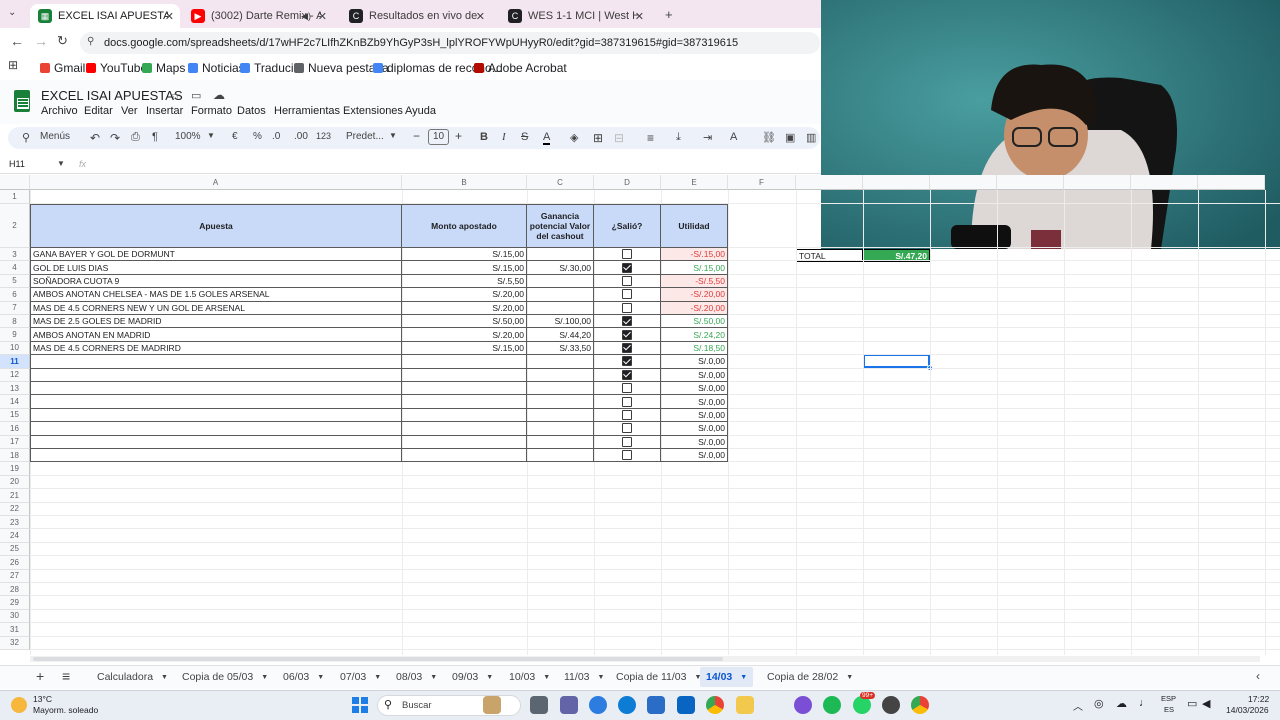 The image size is (1280, 720). What do you see at coordinates (41, 41) in the screenshot?
I see `forward-arrow-icon: →` at bounding box center [41, 41].